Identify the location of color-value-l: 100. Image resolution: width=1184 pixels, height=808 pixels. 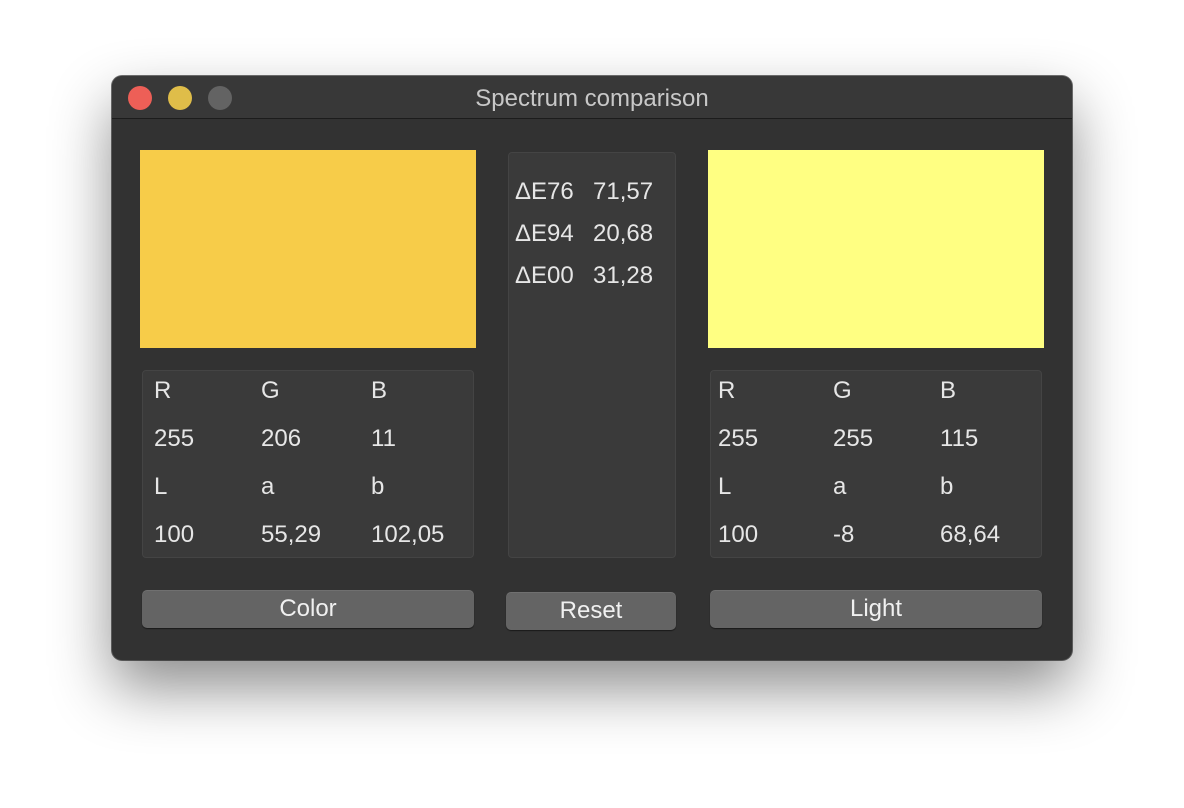
(174, 534).